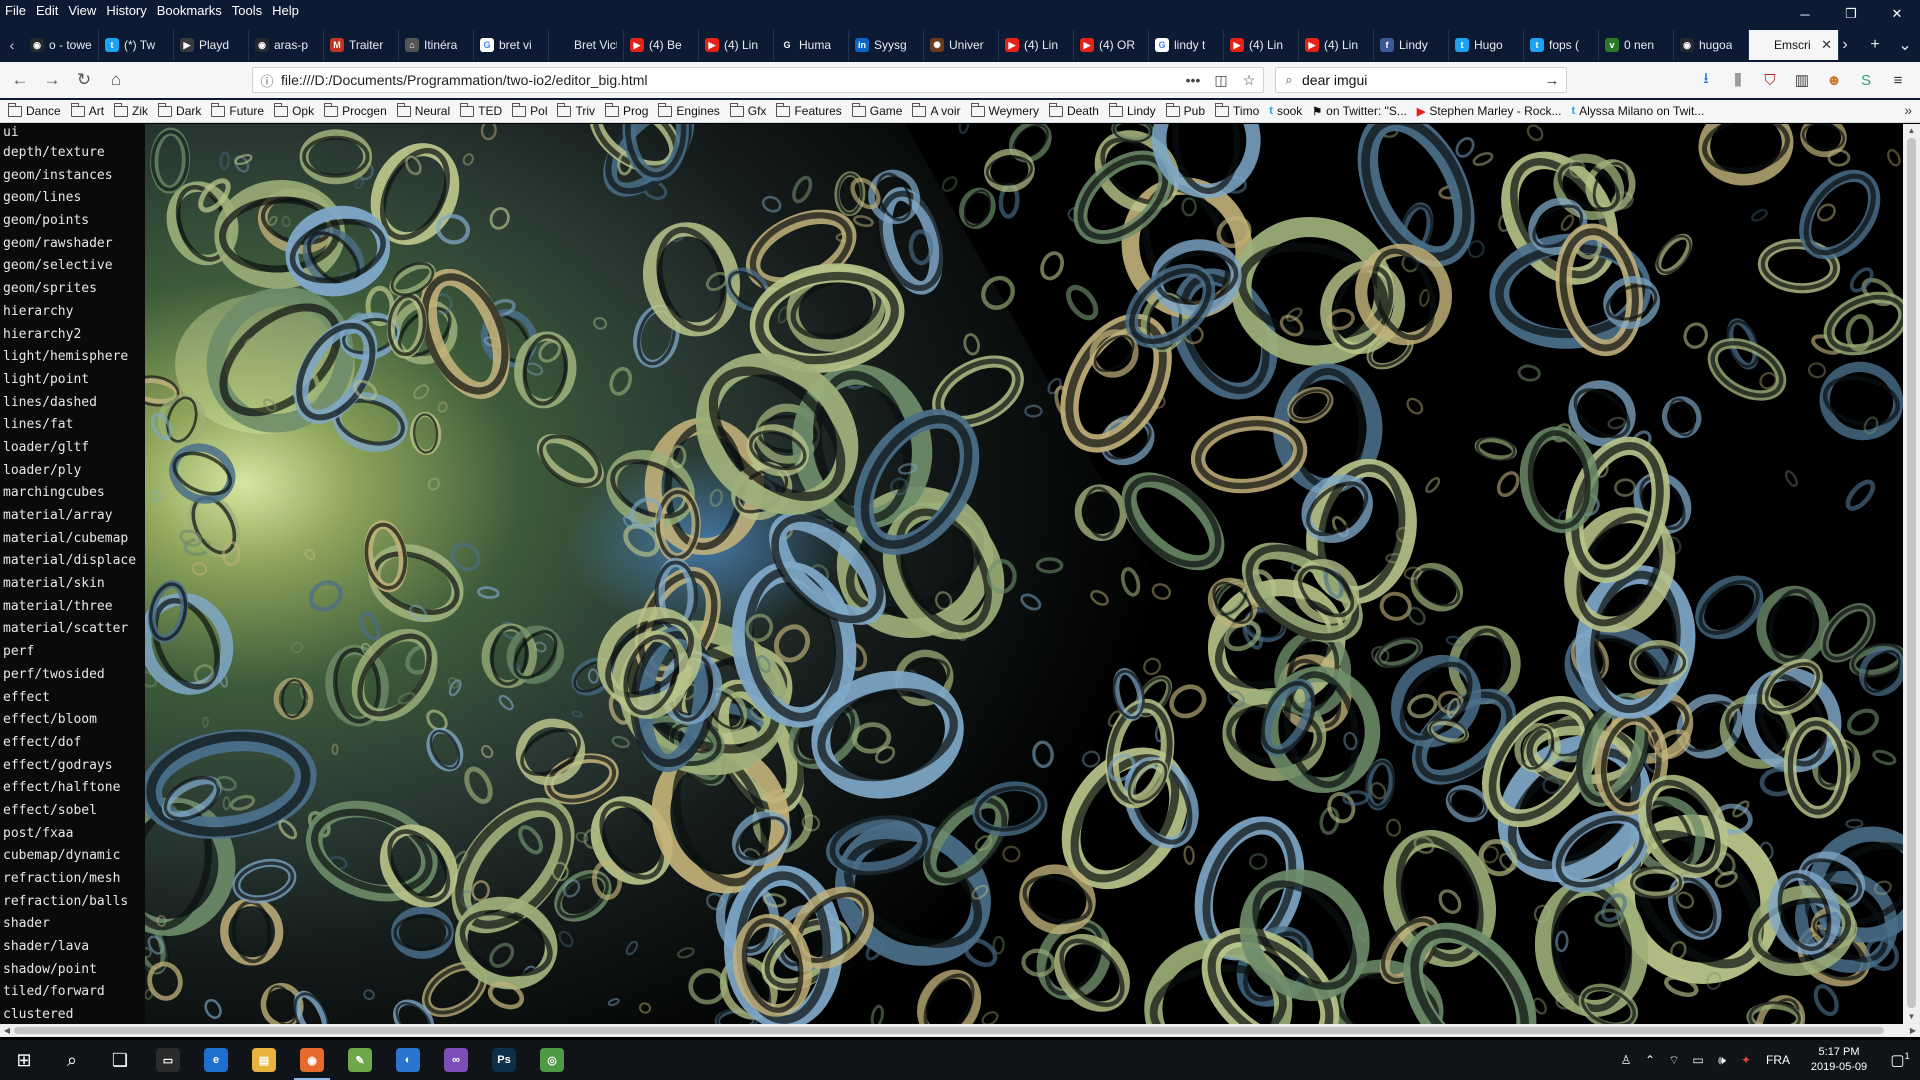 The height and width of the screenshot is (1080, 1920). What do you see at coordinates (72, 221) in the screenshot?
I see `example-link: geom/points` at bounding box center [72, 221].